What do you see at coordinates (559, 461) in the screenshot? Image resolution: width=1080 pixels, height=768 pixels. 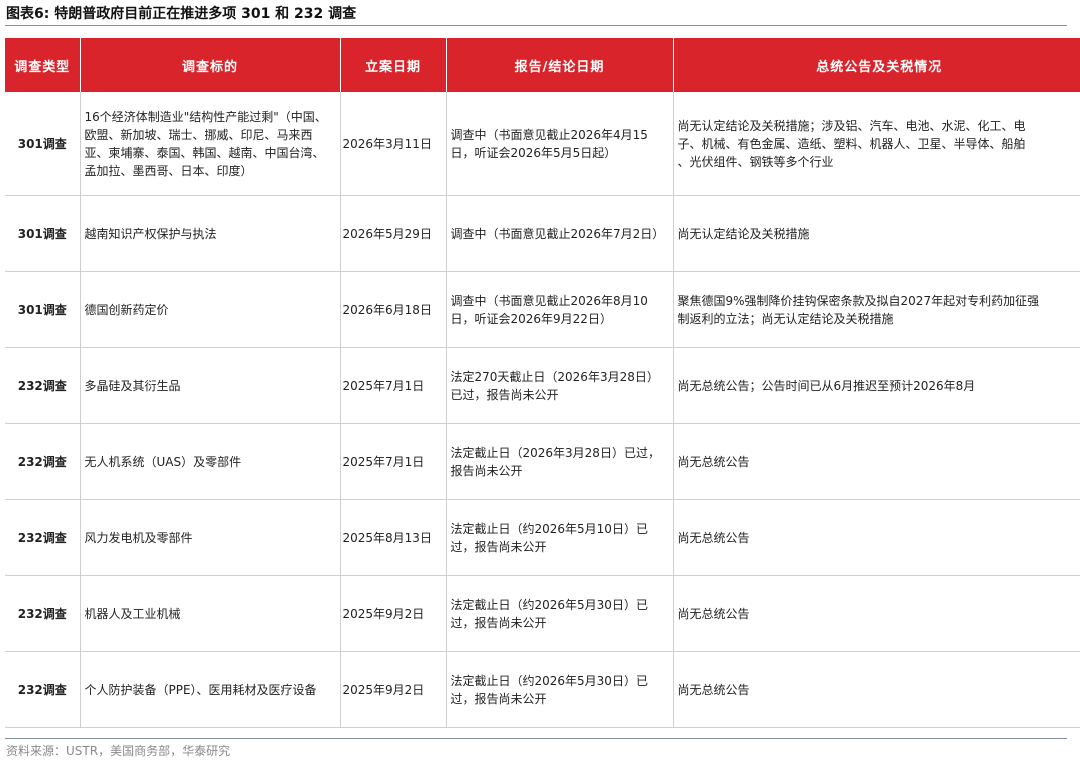 I see `report-date: 法定截止日（2026年3月28日）已过，报告尚未公开` at bounding box center [559, 461].